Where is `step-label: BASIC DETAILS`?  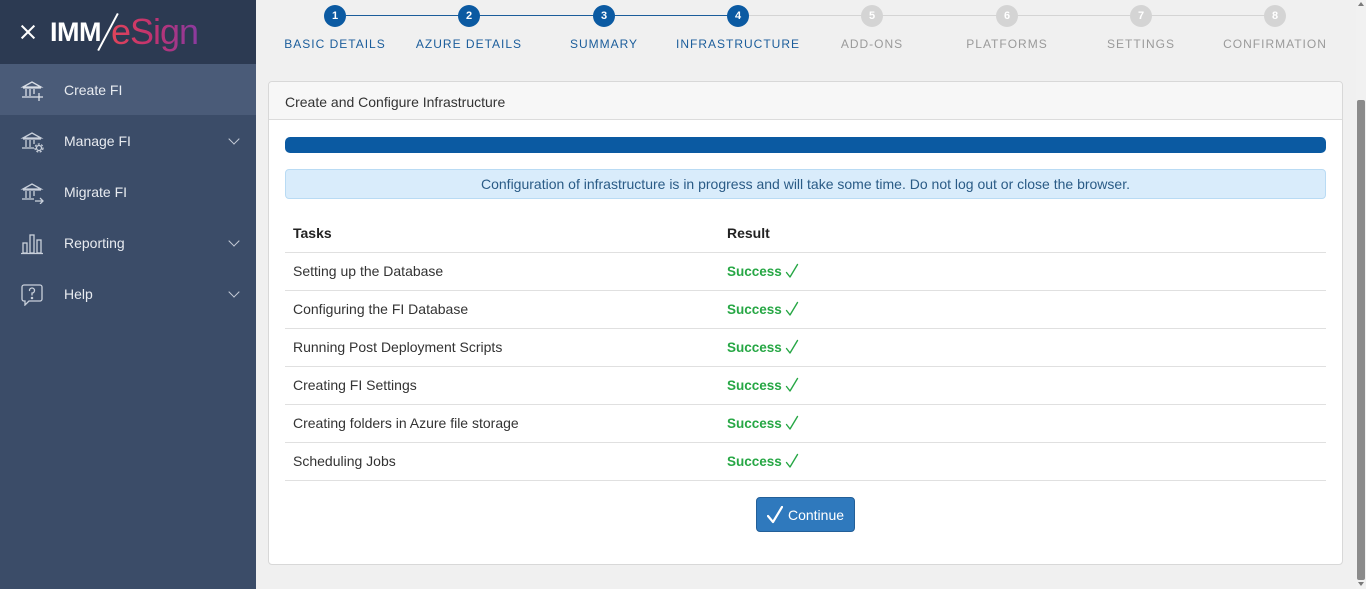
step-label: BASIC DETAILS is located at coordinates (335, 44).